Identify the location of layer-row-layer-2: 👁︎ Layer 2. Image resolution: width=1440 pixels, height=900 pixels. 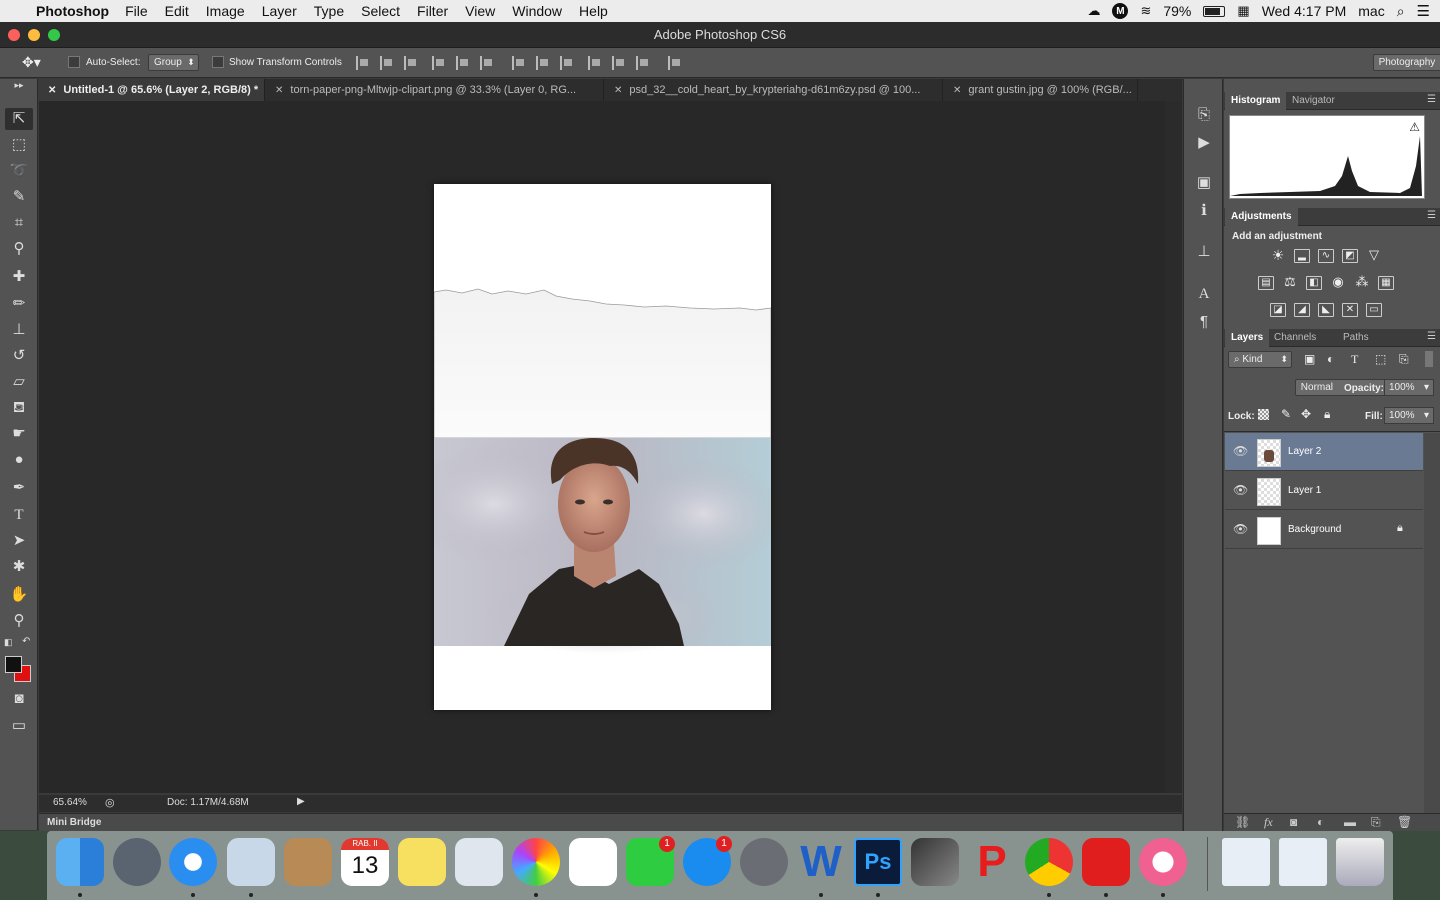
(1324, 452).